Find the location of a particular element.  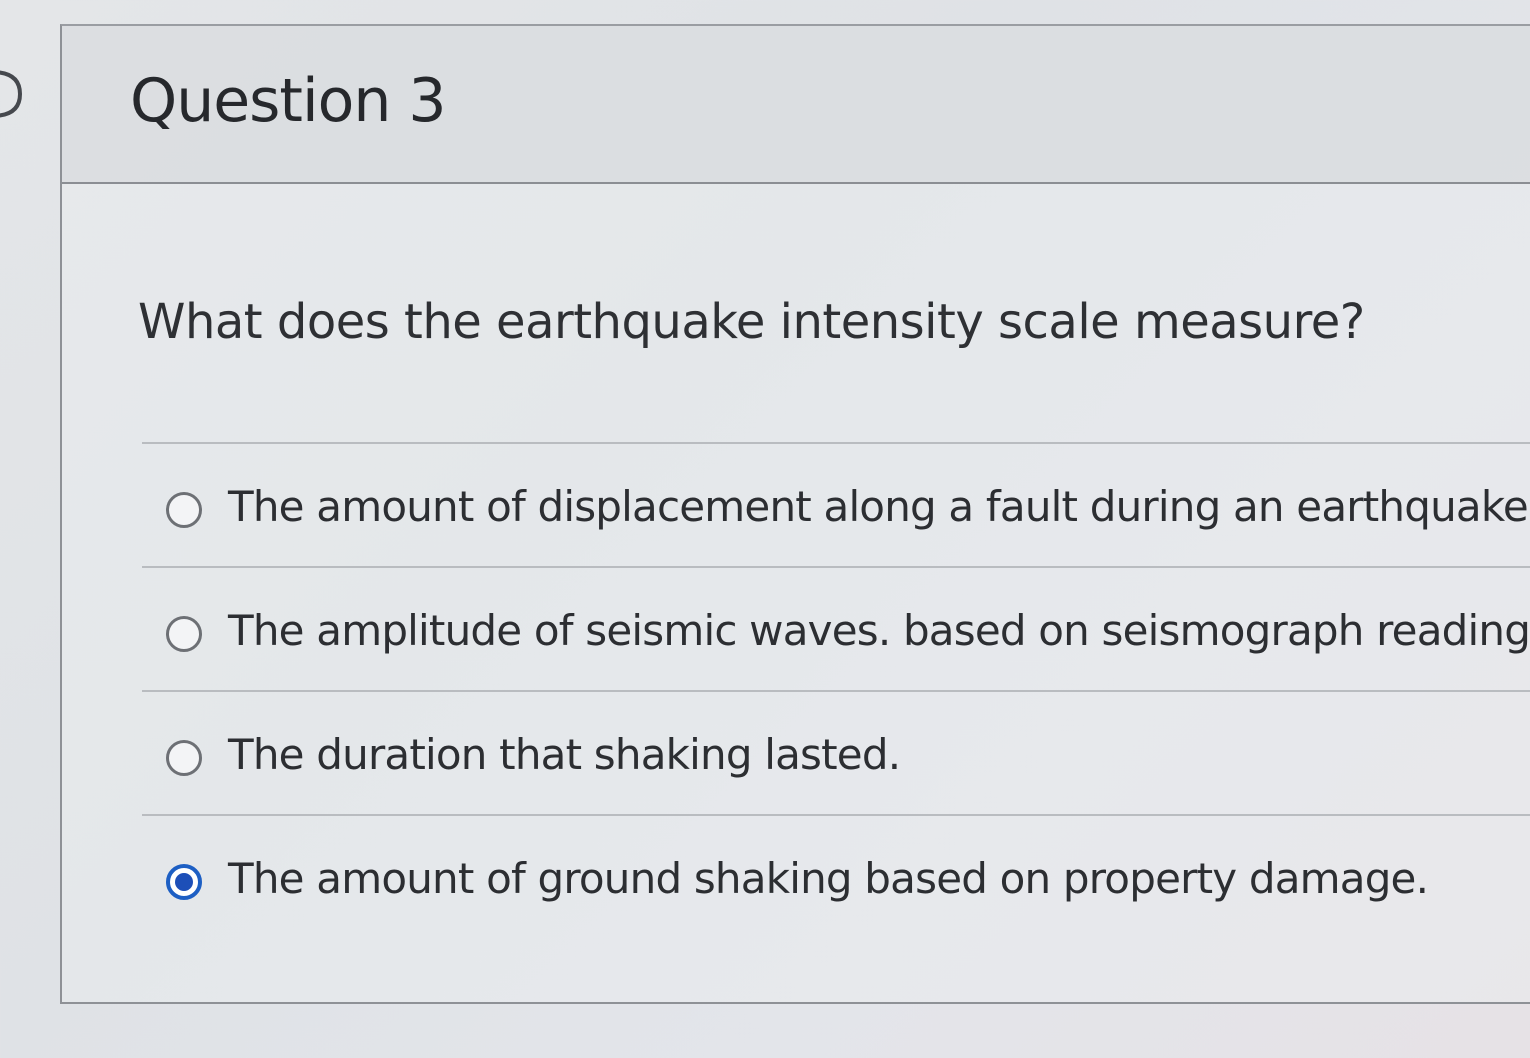

question-header: Question 3 is located at coordinates (796, 105).